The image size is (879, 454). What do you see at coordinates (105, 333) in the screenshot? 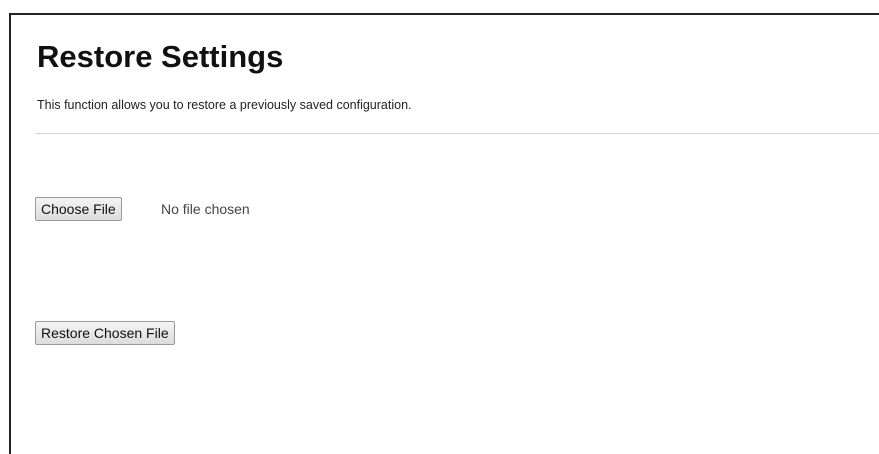
I see `restore-chosen-file-button: Restore Chosen File` at bounding box center [105, 333].